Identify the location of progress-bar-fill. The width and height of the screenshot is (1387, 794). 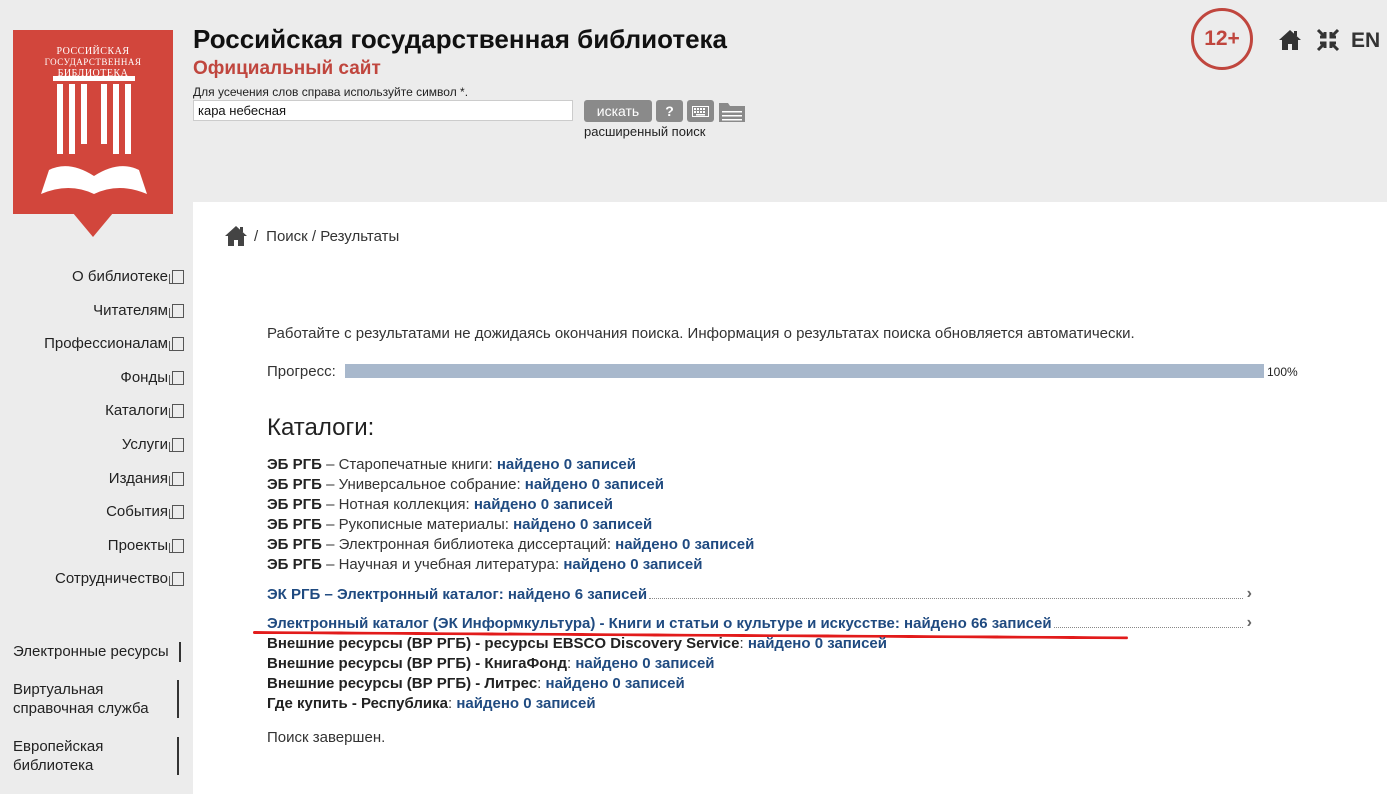
(804, 371).